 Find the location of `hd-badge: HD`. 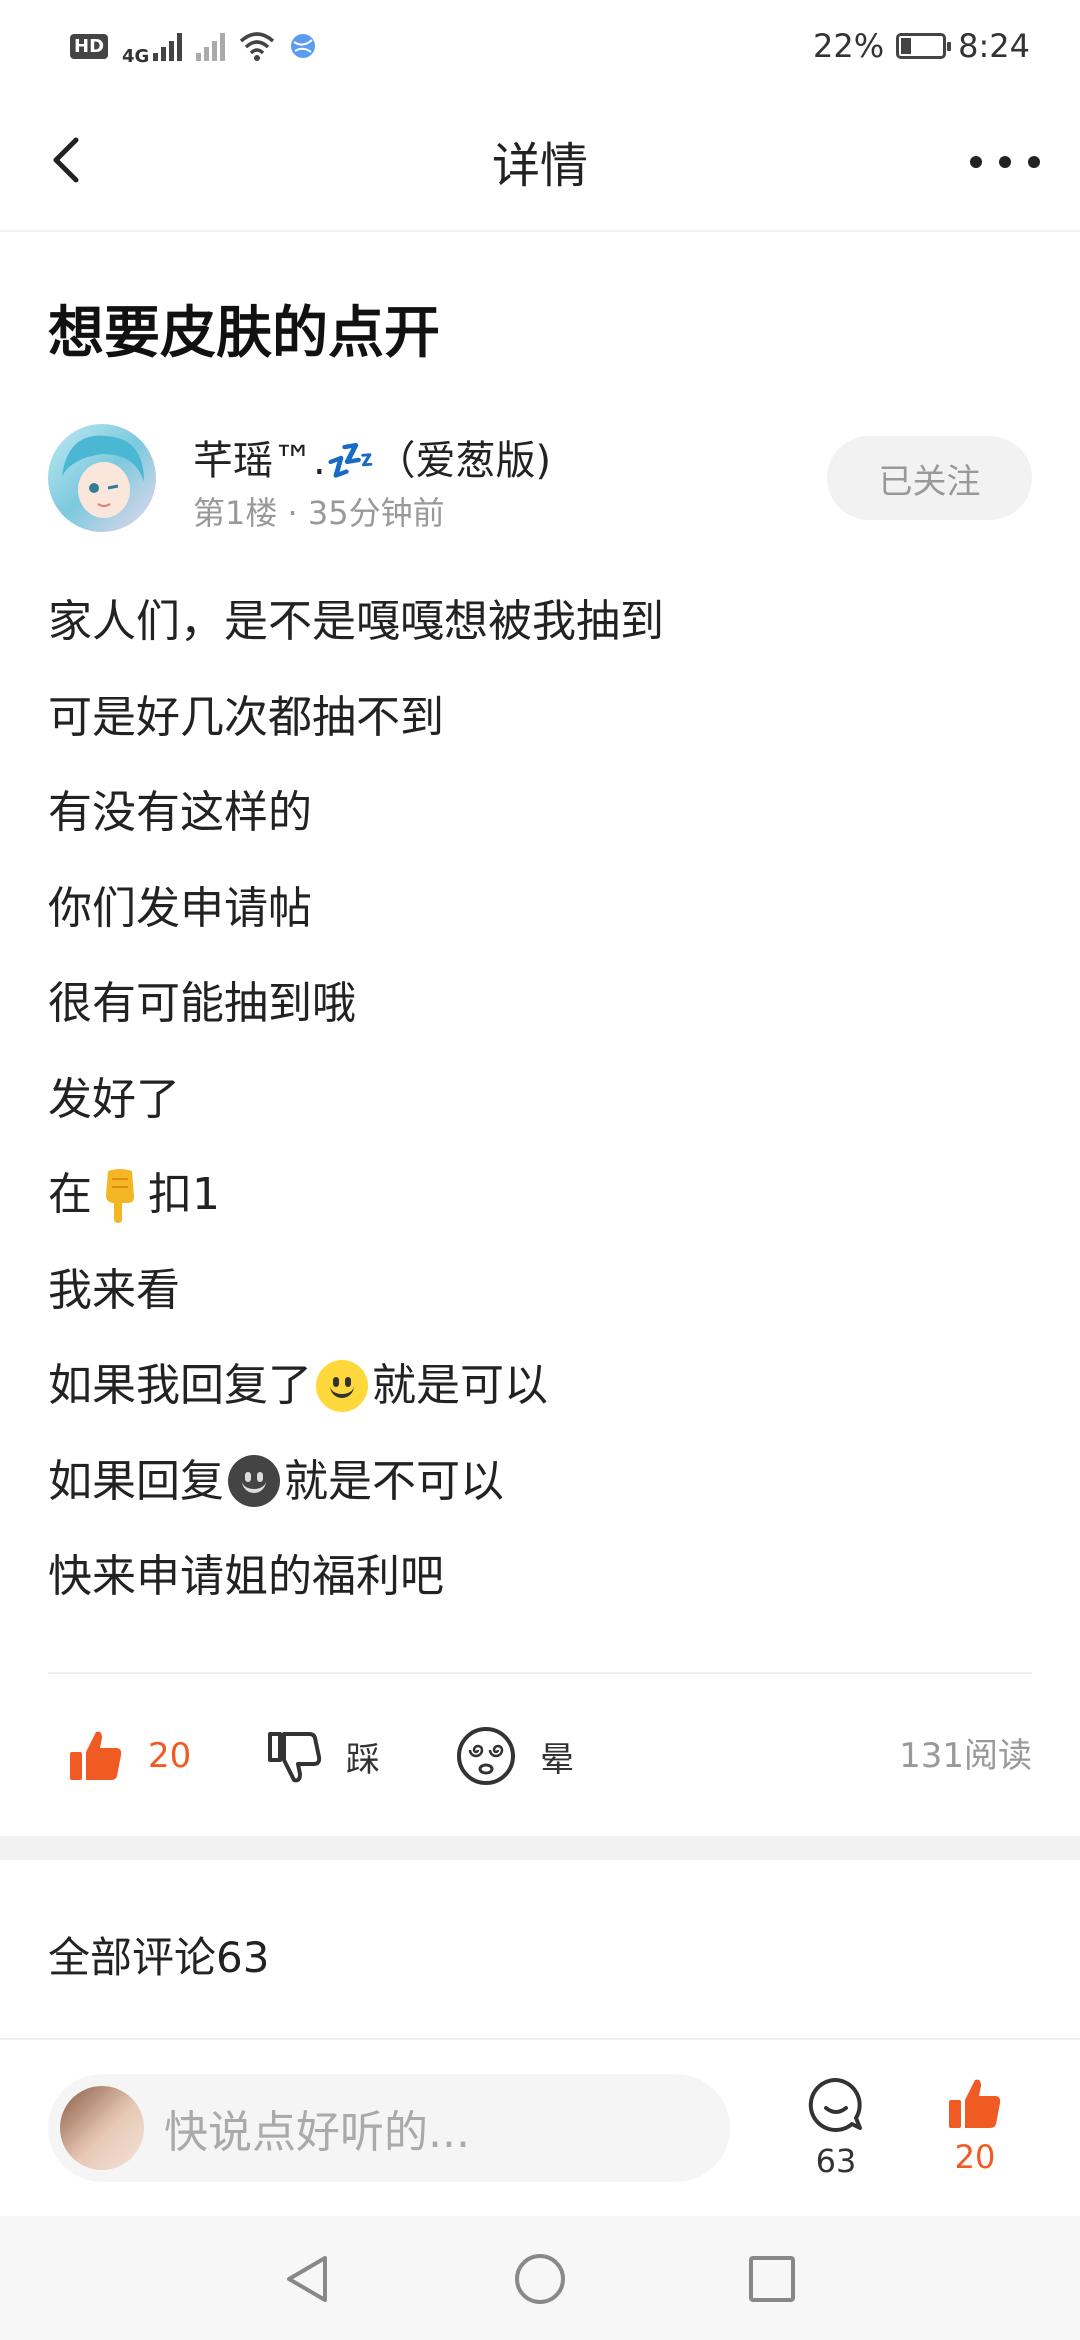

hd-badge: HD is located at coordinates (89, 46).